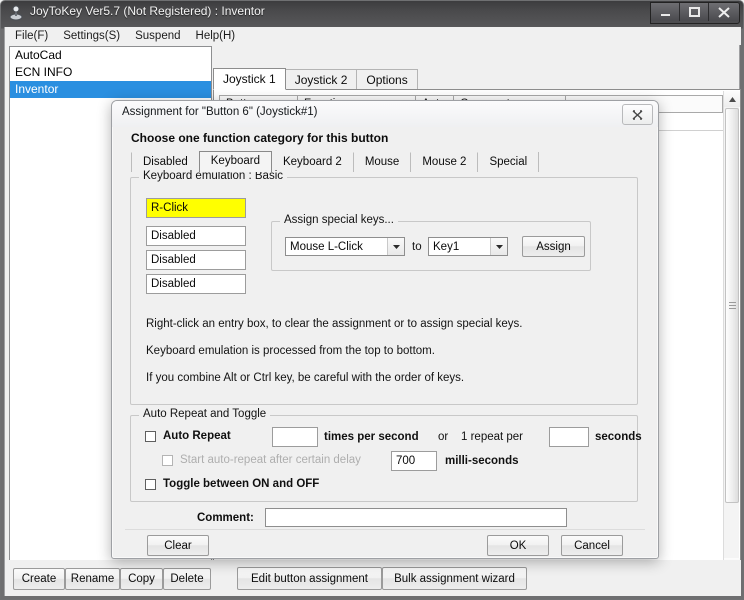  I want to click on auto-repeat-checkbox-row: Auto Repeat, so click(188, 436).